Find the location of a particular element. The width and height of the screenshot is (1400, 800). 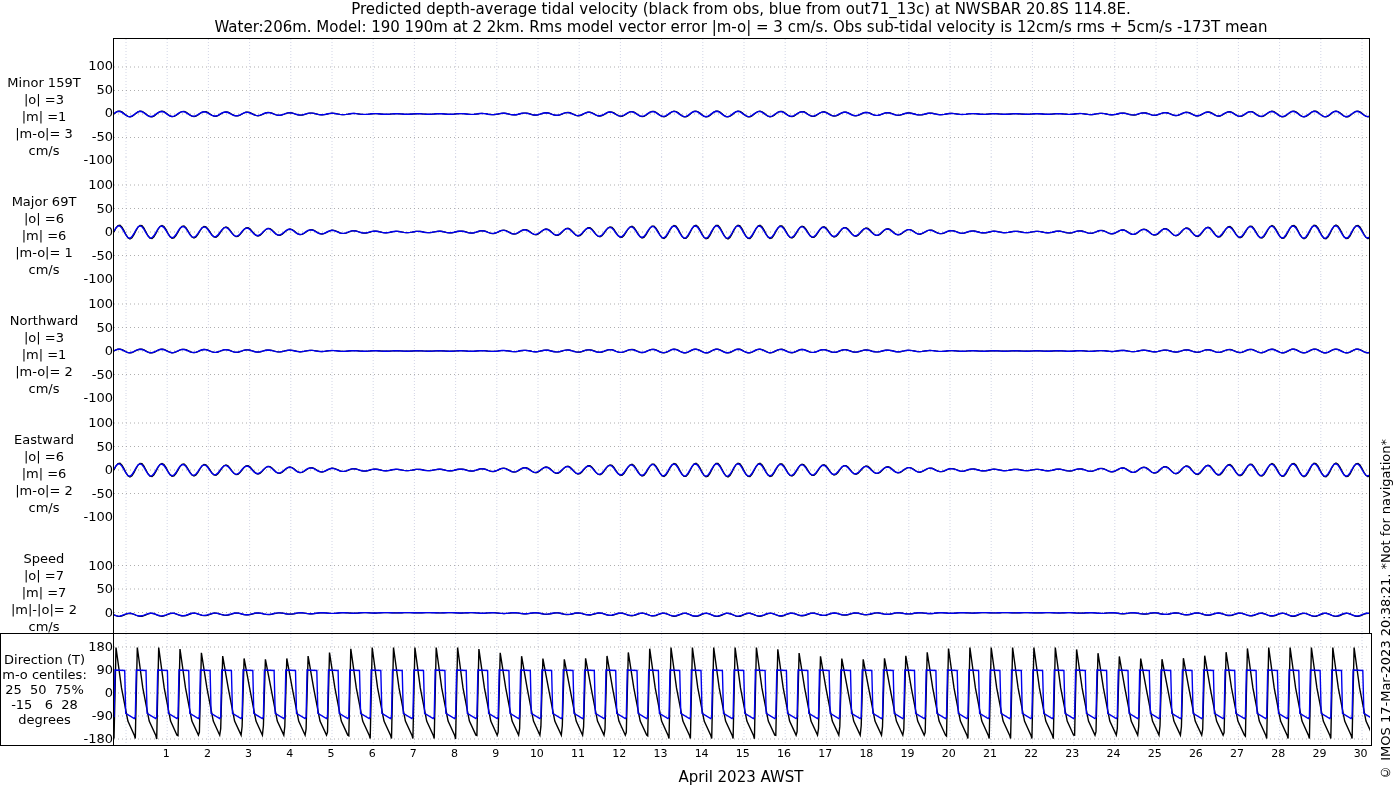

x-tick-label: 3 is located at coordinates (249, 754).